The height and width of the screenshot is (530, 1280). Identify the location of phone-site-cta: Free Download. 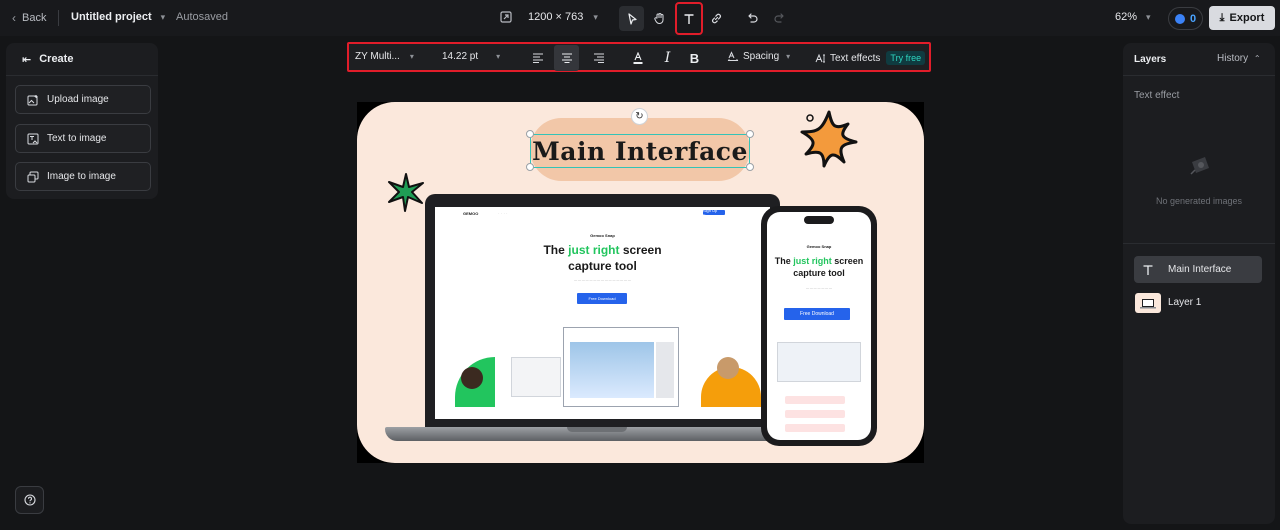
(817, 314).